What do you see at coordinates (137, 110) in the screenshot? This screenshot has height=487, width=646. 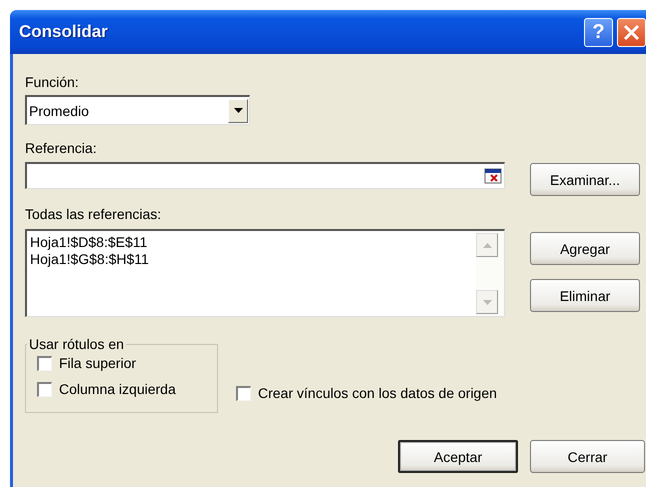 I see `function-dropdown: Promedio` at bounding box center [137, 110].